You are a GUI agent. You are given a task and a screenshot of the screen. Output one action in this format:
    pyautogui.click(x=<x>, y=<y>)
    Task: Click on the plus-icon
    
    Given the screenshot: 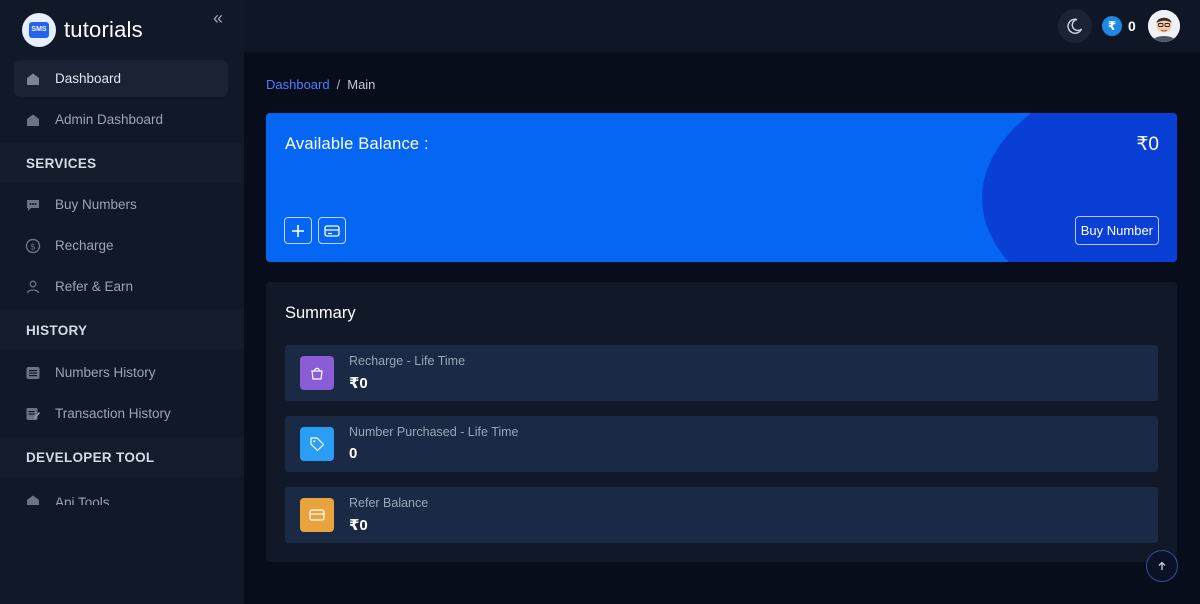 What is the action you would take?
    pyautogui.click(x=298, y=230)
    